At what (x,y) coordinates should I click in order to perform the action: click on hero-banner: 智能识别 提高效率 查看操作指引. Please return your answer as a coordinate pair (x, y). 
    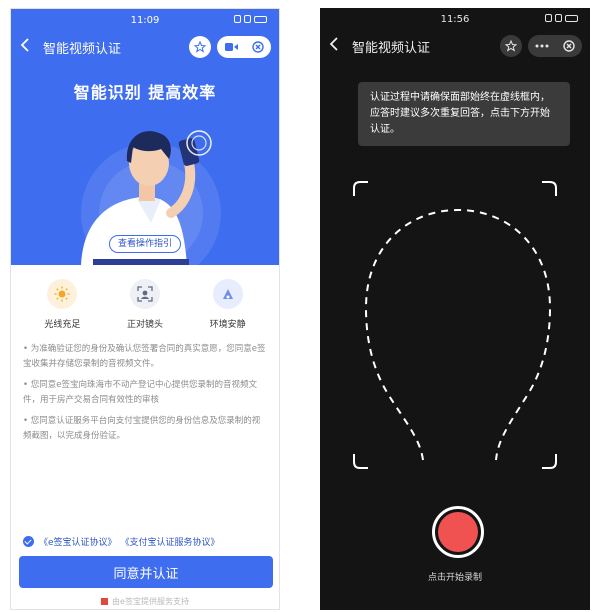
    Looking at the image, I should click on (145, 164).